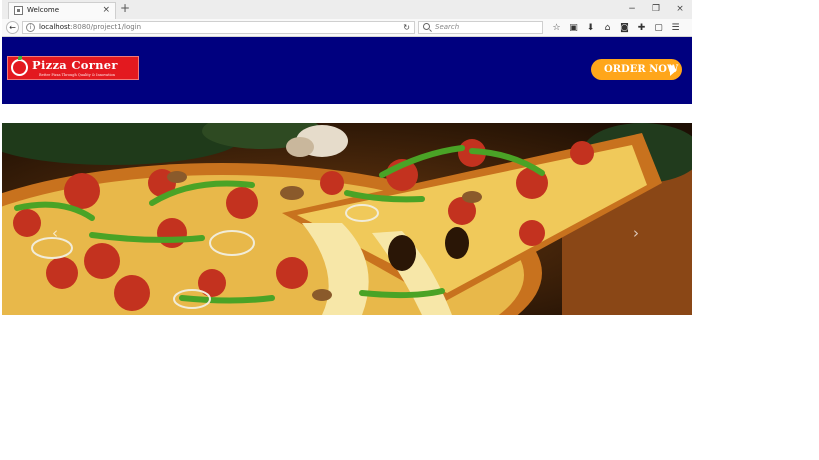  Describe the element at coordinates (106, 10) in the screenshot. I see `close-tab-icon: ×` at that location.